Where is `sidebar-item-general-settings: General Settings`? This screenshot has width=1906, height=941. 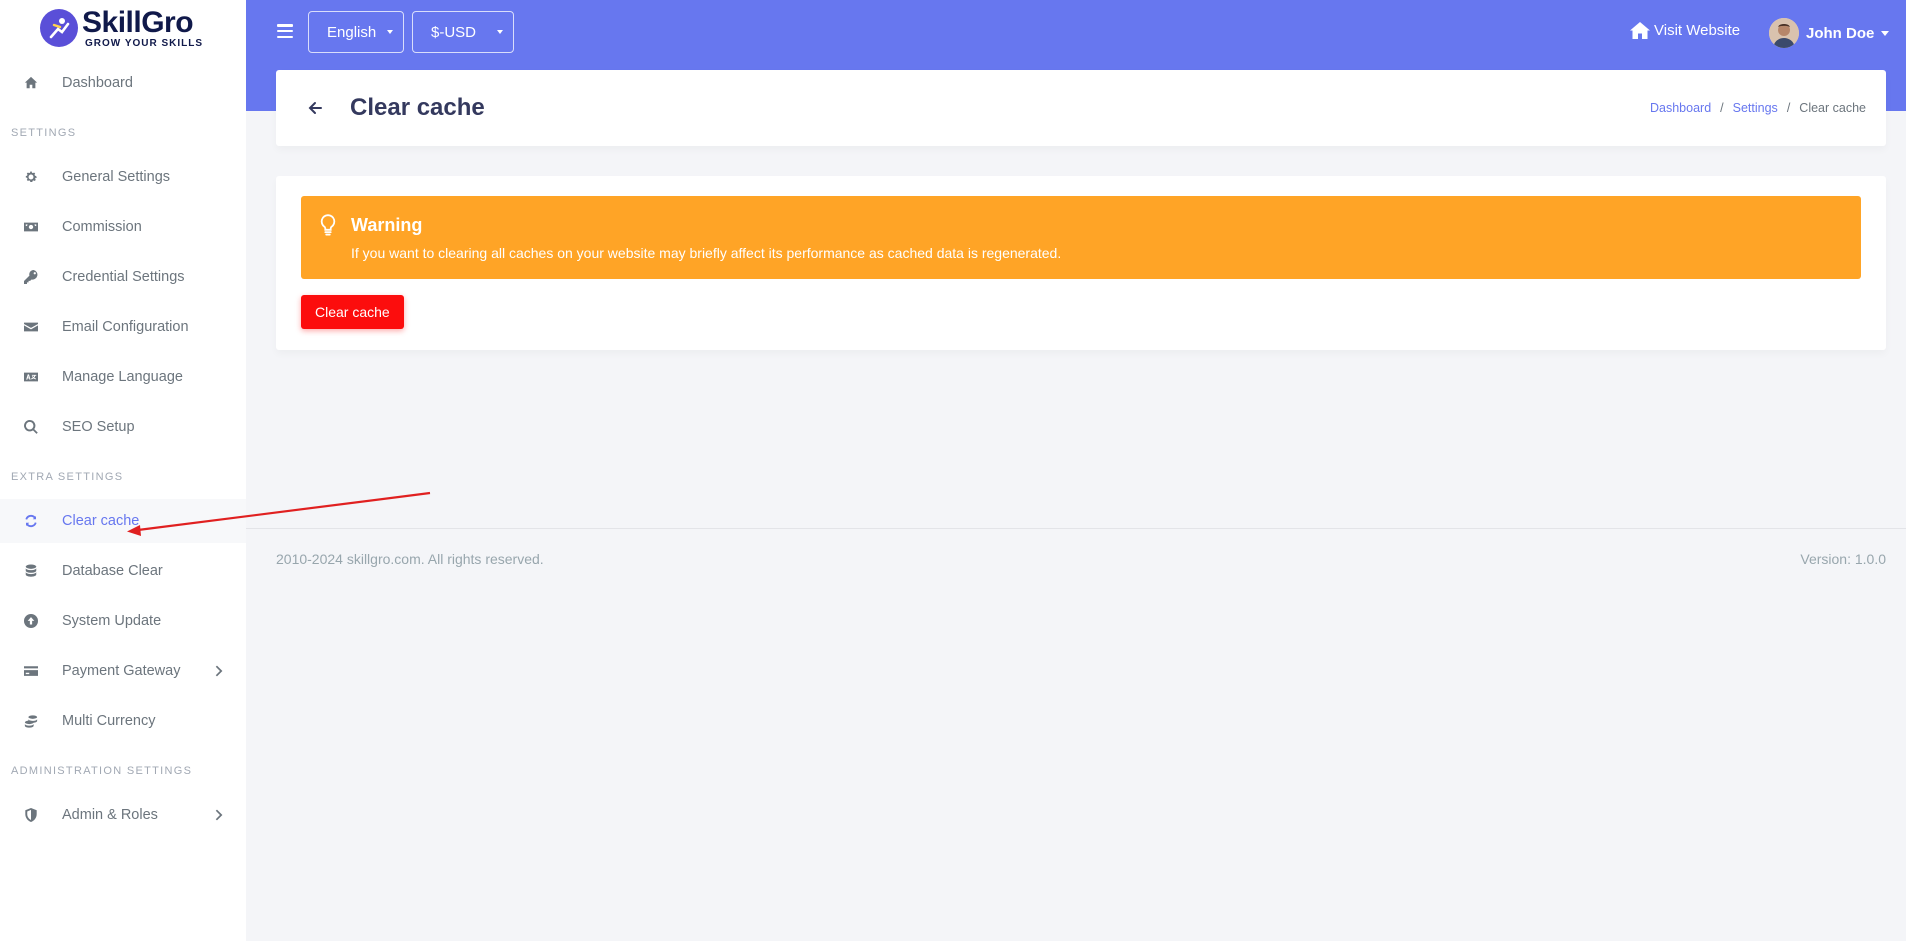
sidebar-item-general-settings: General Settings is located at coordinates (123, 177).